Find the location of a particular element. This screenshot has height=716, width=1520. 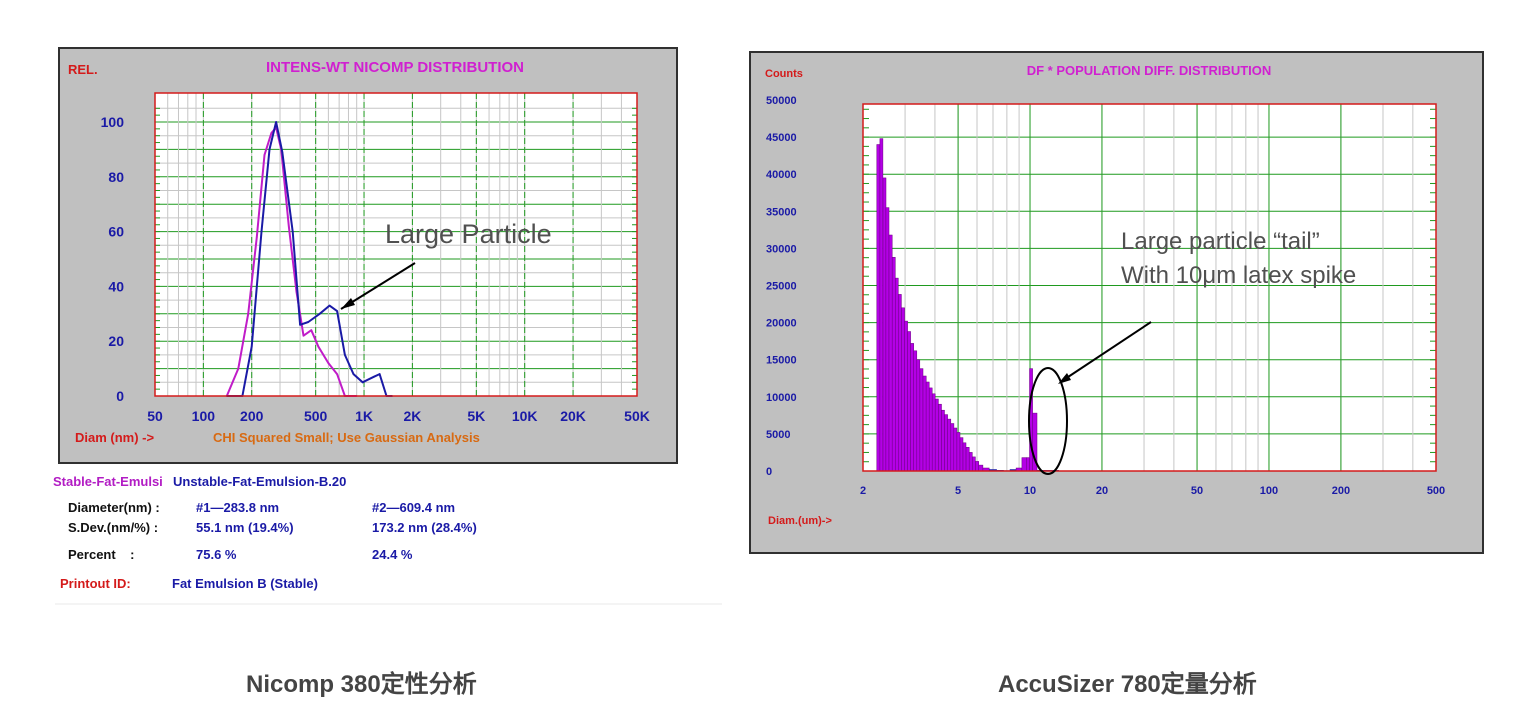

printout-id-value: Fat Emulsion B (Stable) is located at coordinates (245, 583).